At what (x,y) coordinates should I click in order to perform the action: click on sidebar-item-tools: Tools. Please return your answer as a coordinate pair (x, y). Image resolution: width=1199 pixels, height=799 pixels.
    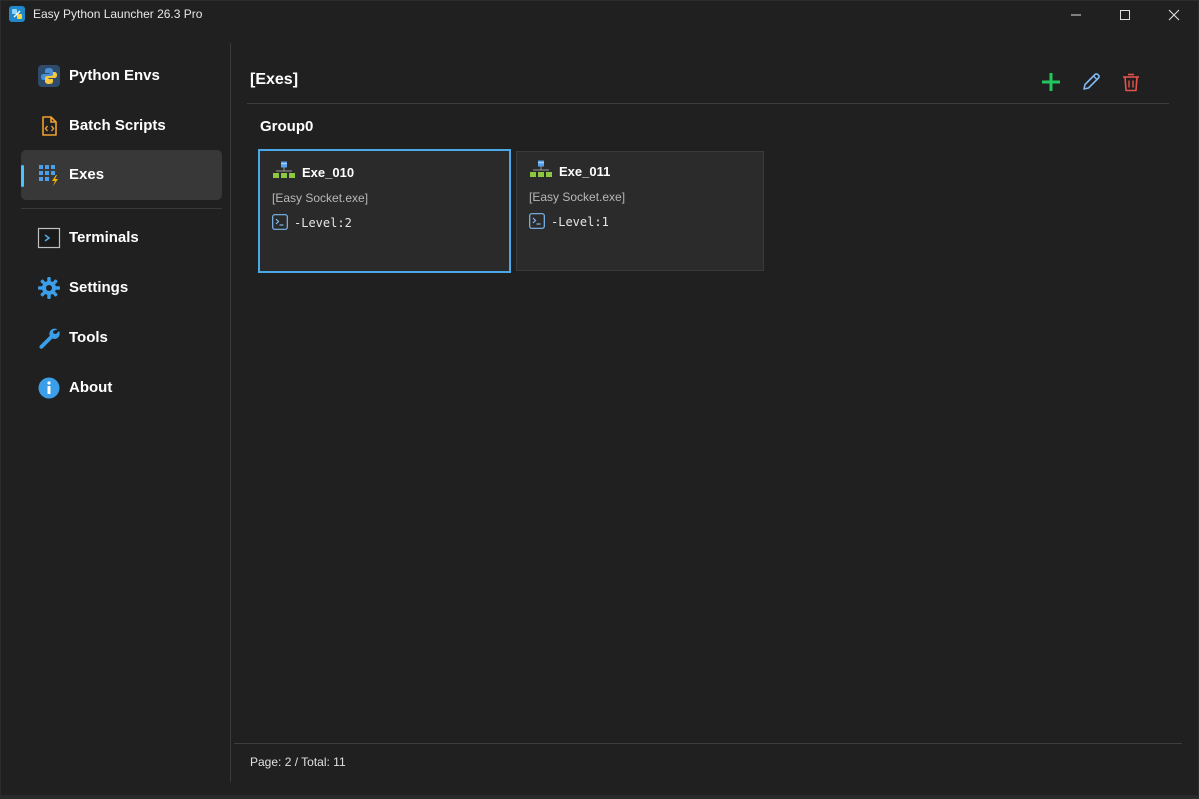
    Looking at the image, I should click on (121, 338).